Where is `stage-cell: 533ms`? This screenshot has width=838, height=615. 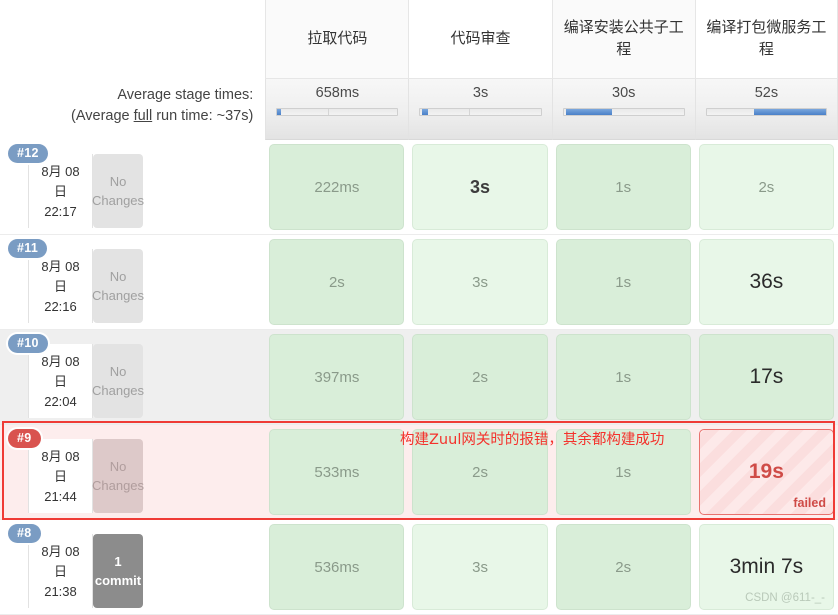 stage-cell: 533ms is located at coordinates (337, 472).